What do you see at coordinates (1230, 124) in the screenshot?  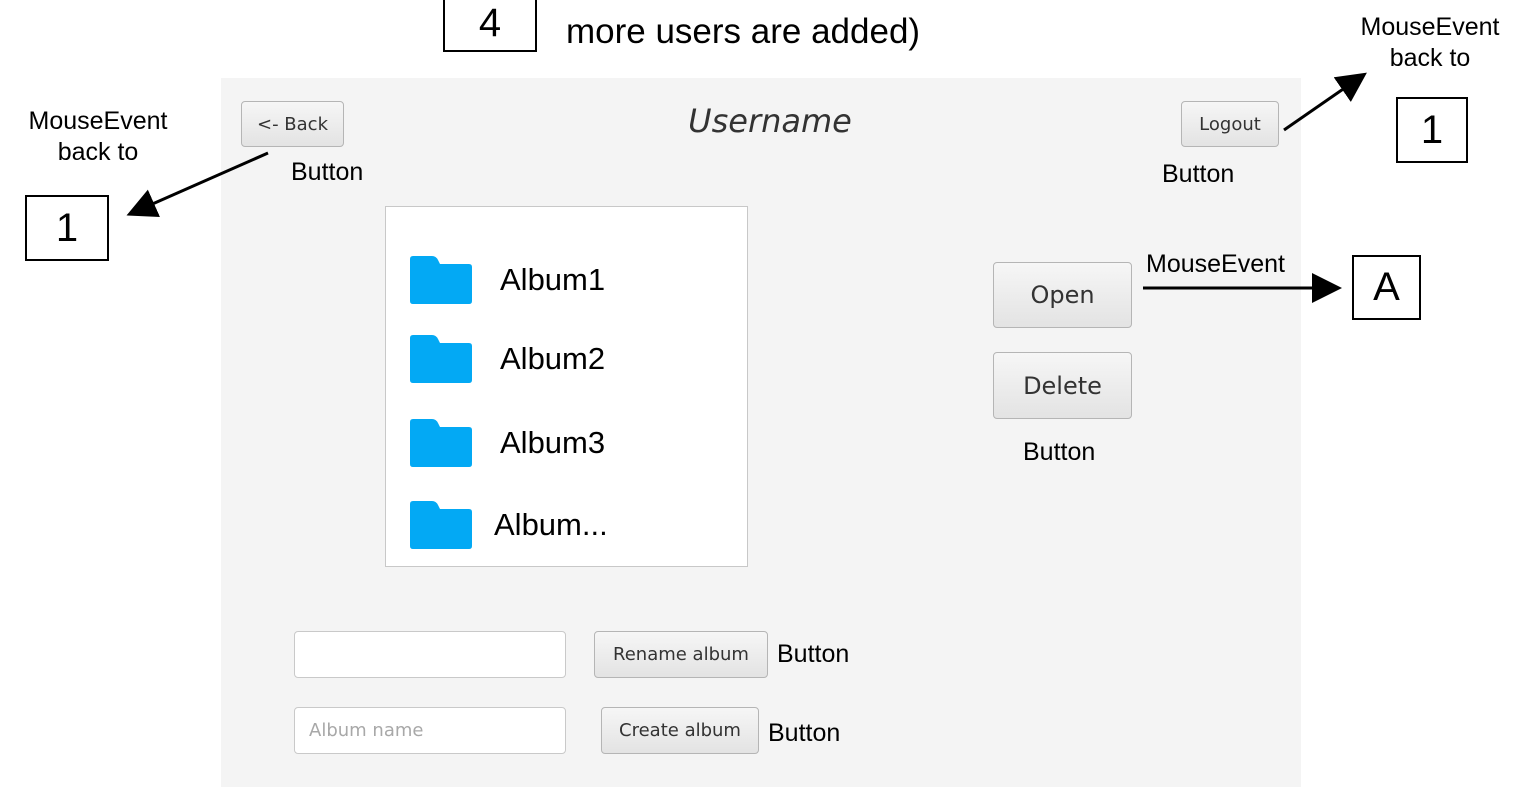 I see `logout-button: Logout` at bounding box center [1230, 124].